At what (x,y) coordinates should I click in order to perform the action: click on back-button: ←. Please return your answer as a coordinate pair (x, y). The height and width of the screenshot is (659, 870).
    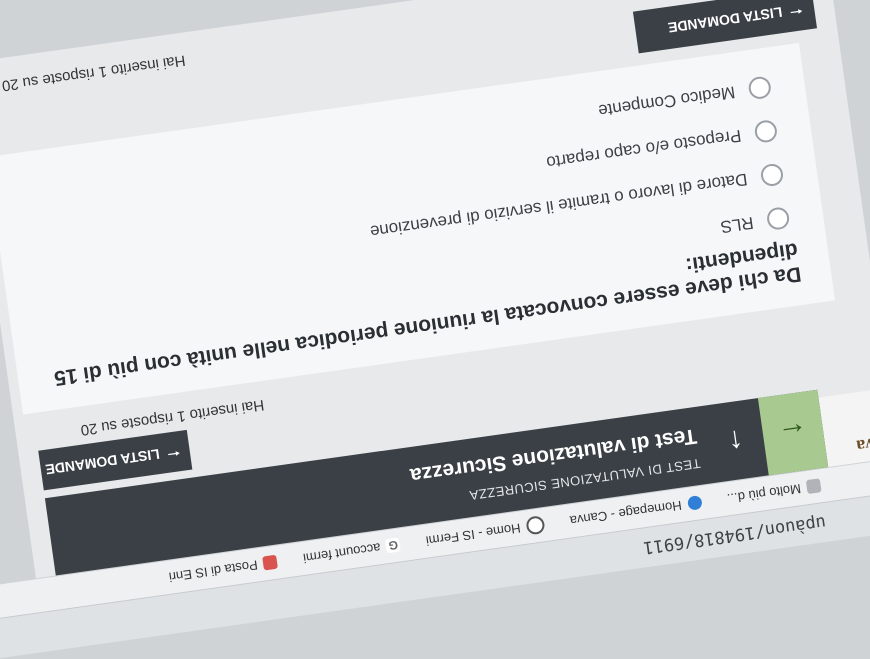
    Looking at the image, I should click on (793, 432).